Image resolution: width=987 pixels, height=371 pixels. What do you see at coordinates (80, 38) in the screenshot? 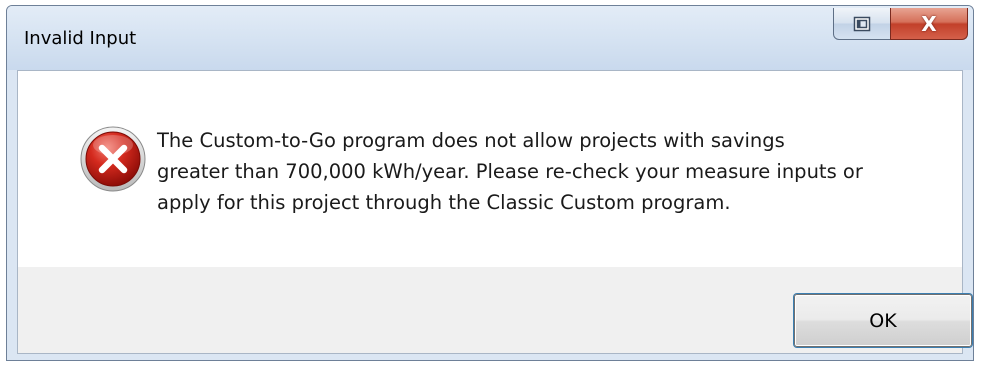
I see `window-title: Invalid Input` at bounding box center [80, 38].